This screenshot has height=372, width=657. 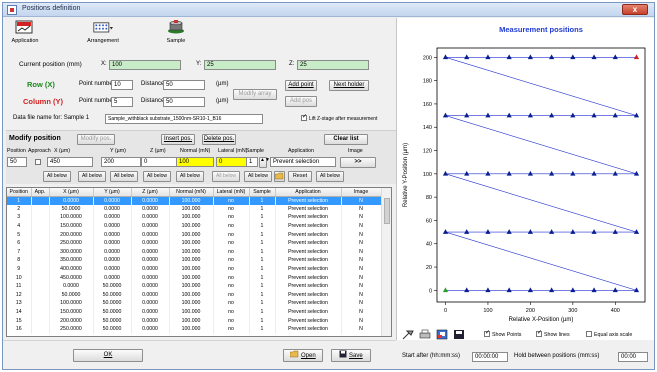 I want to click on sample-spinner: ▲▼, so click(x=264, y=162).